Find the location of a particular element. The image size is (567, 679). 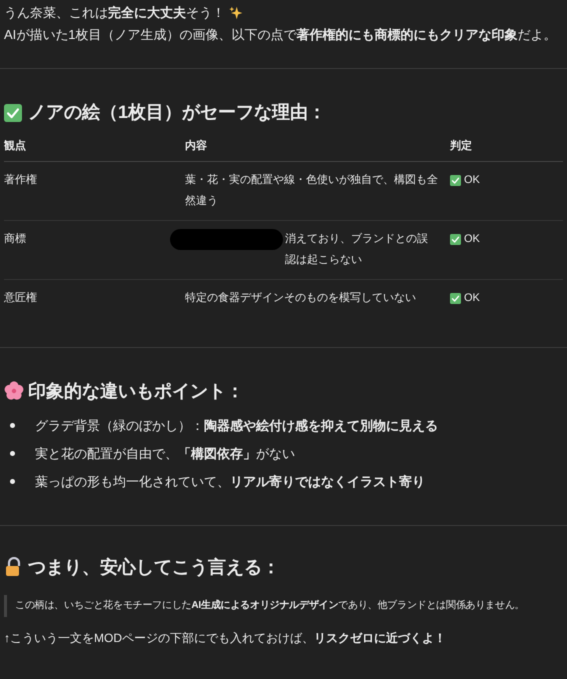

table-cell-text: 葉・花・実の配置や線・色使いが独自で、構図も全然違う is located at coordinates (311, 190).